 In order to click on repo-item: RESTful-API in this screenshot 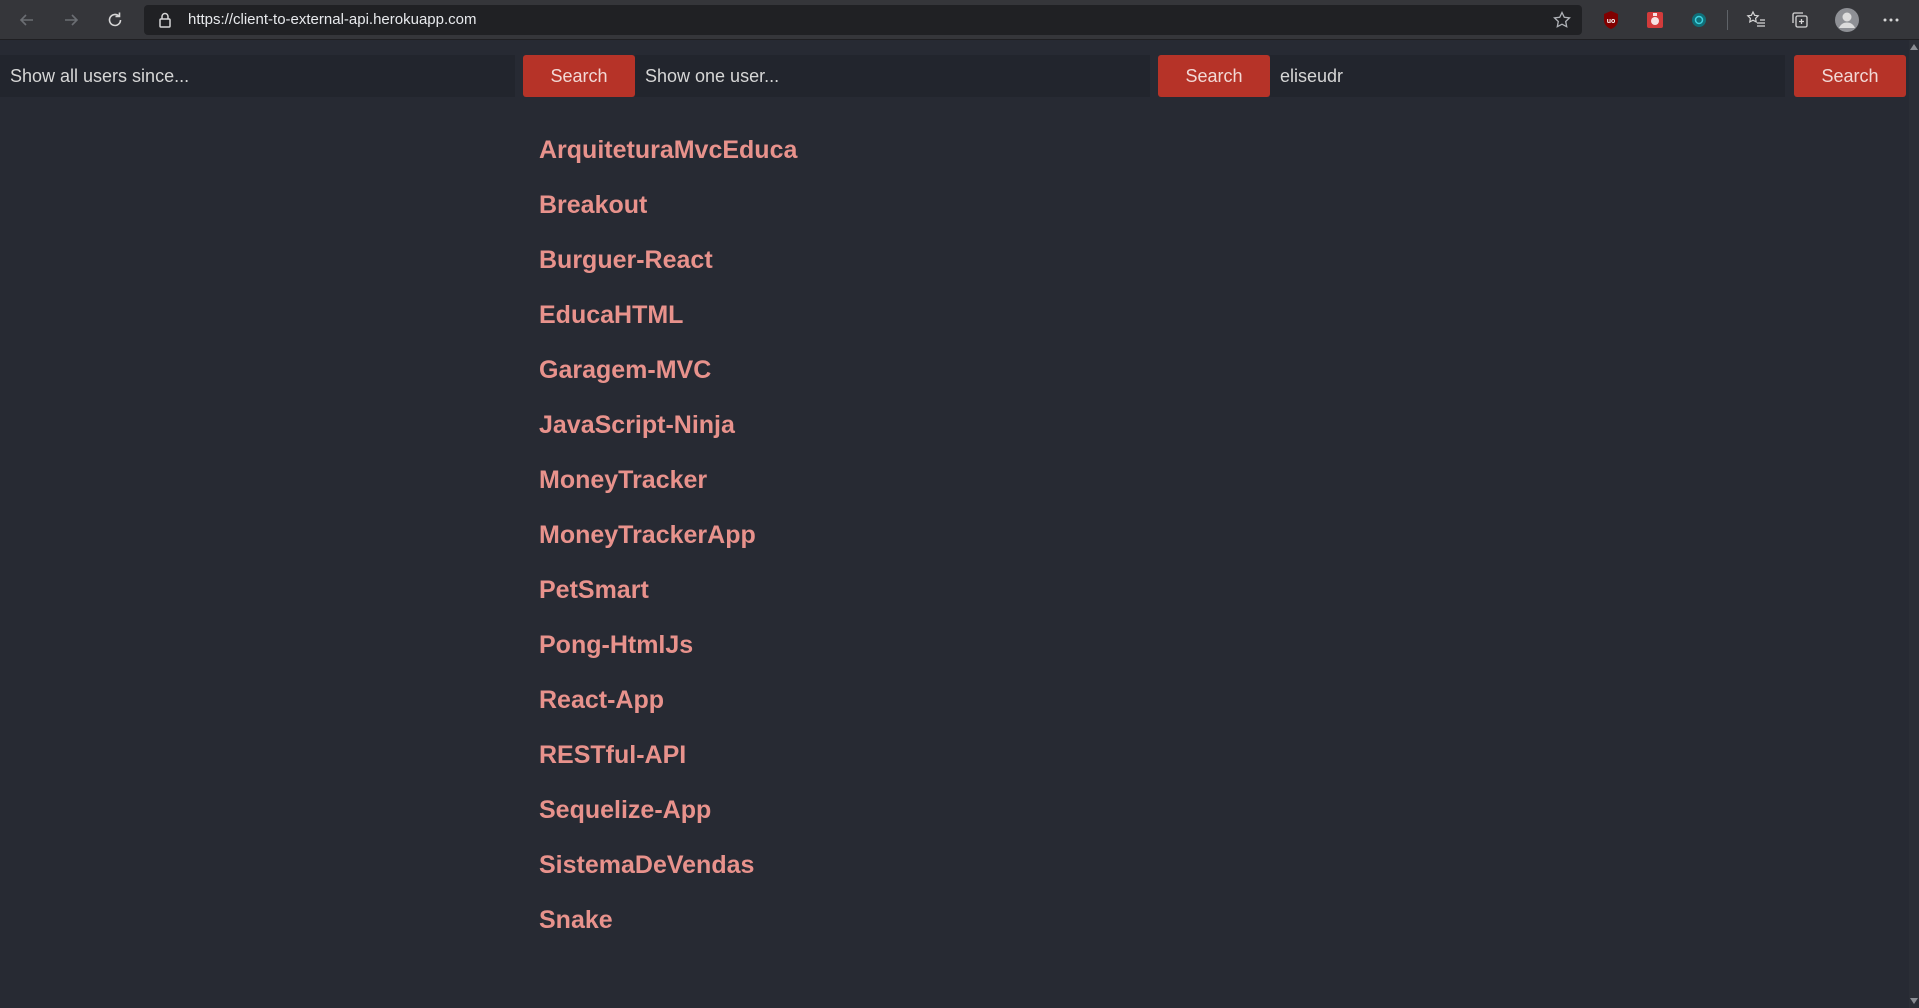, I will do `click(668, 755)`.